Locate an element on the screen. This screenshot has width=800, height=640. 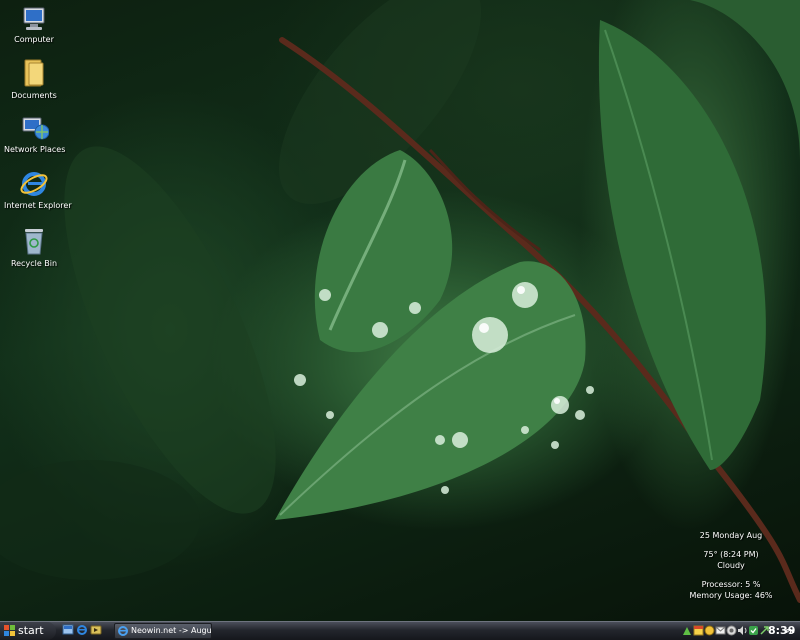
desktop-icon-network-places: Network Places is located at coordinates (35, 134).